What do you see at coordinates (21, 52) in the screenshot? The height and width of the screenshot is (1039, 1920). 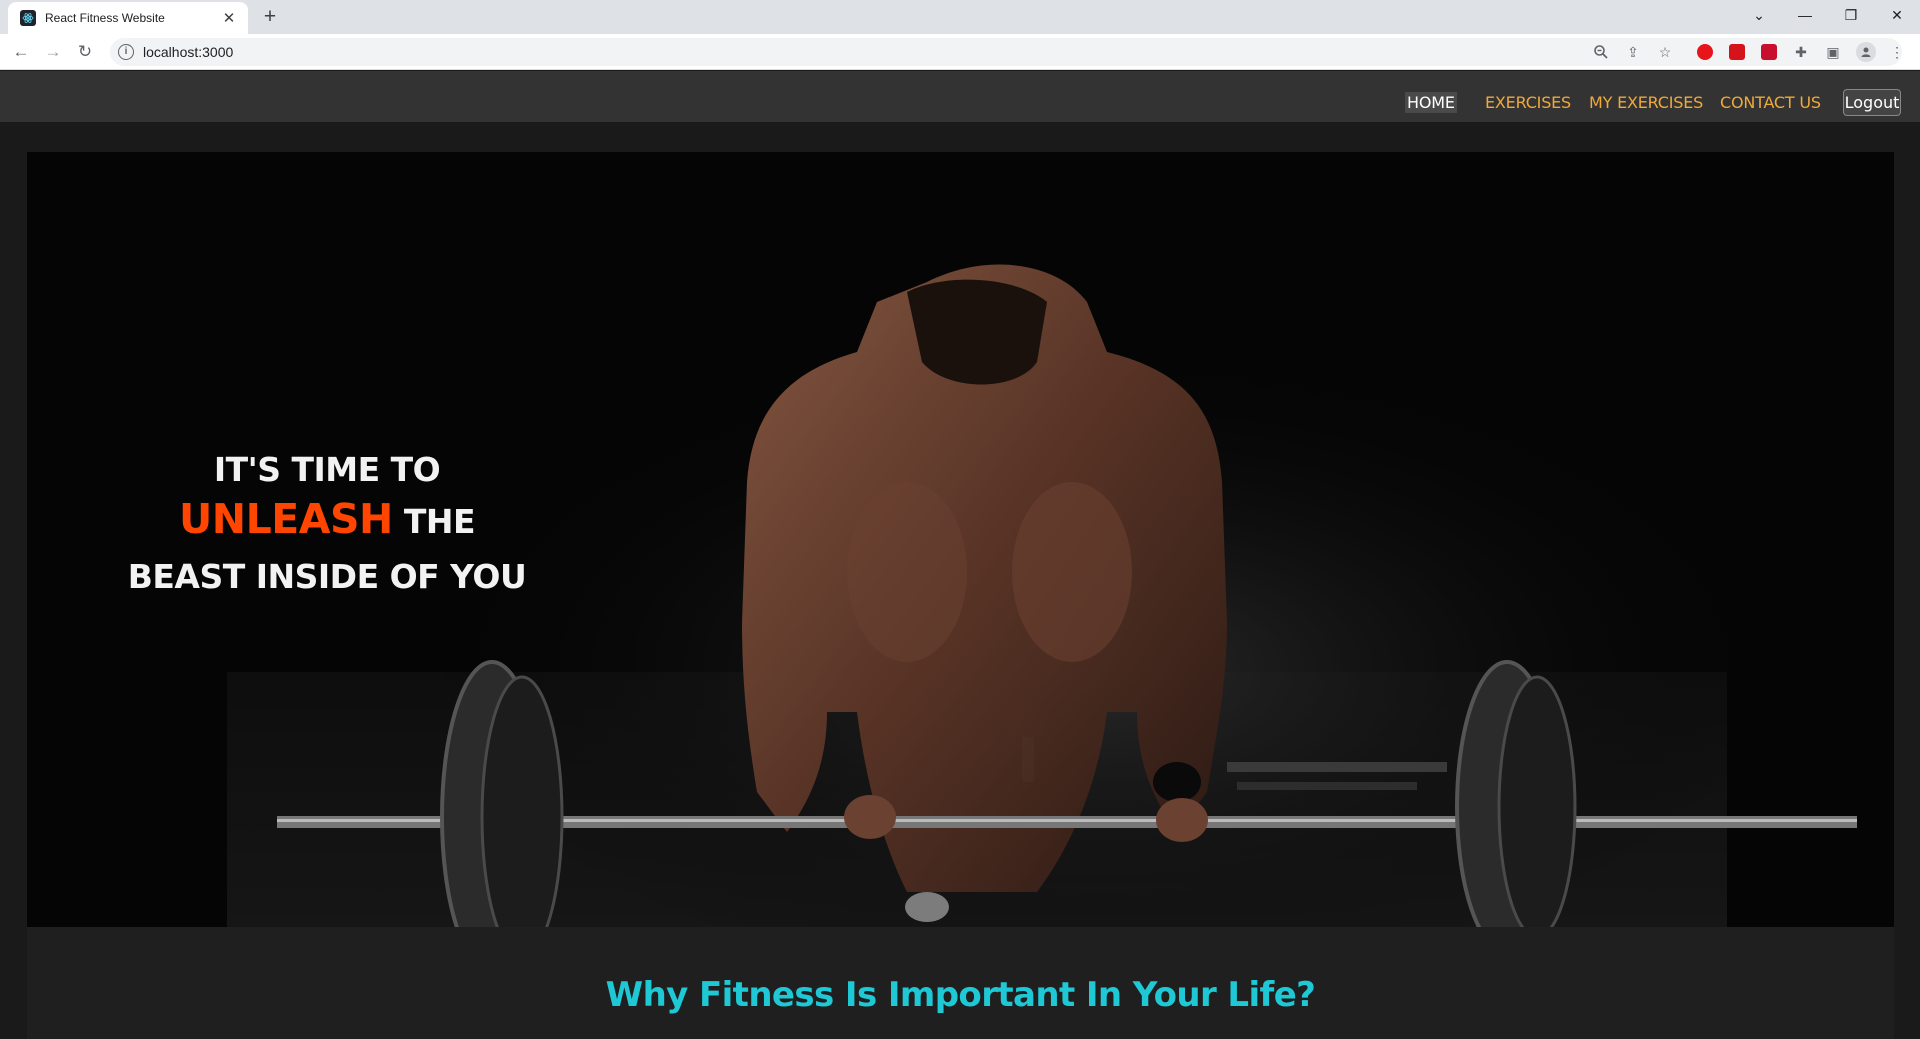 I see `back-icon: ←` at bounding box center [21, 52].